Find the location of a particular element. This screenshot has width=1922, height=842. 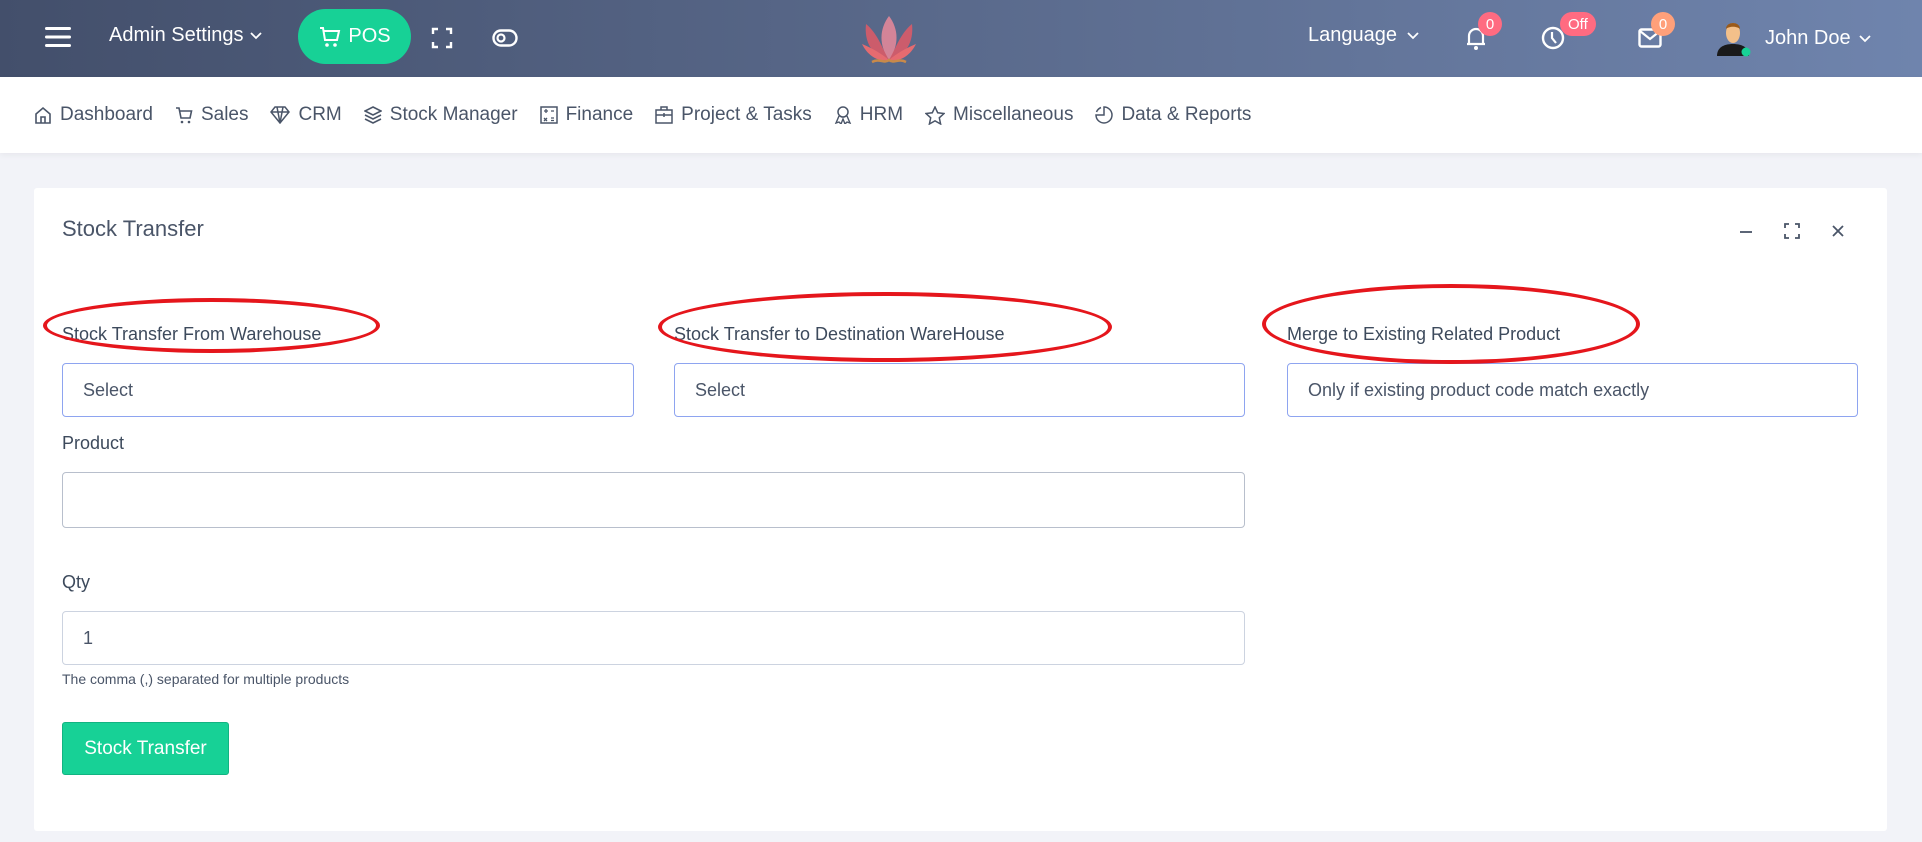

nav-item-stock-manager: Stock Manager is located at coordinates (440, 115).